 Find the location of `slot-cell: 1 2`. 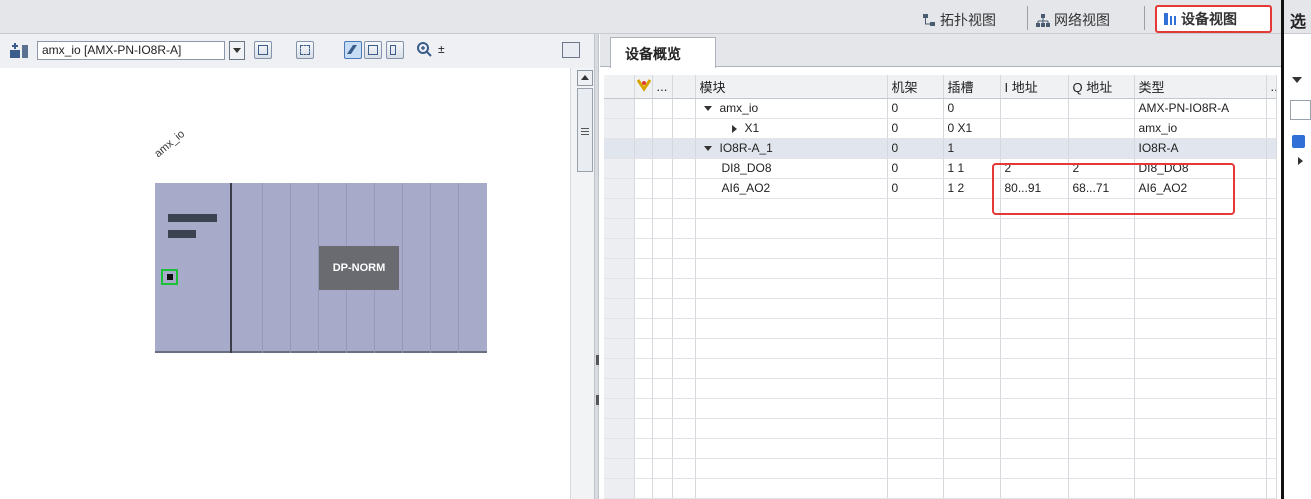

slot-cell: 1 2 is located at coordinates (972, 188).